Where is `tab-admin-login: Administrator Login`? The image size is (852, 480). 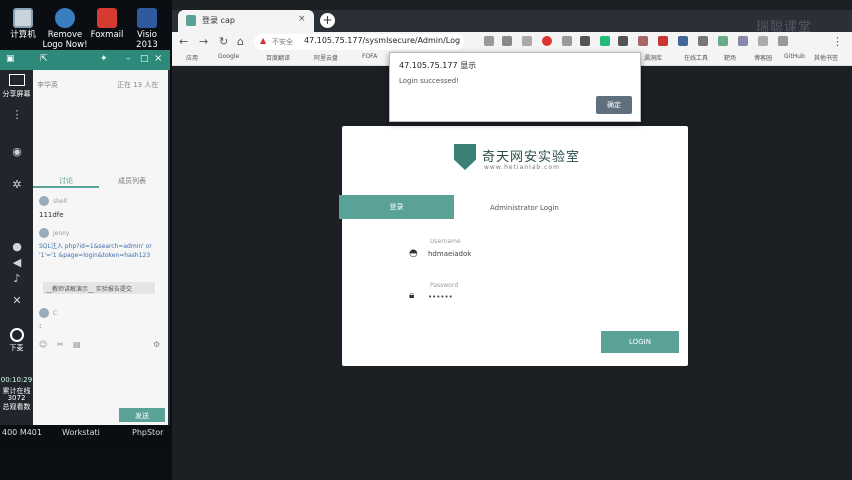 tab-admin-login: Administrator Login is located at coordinates (524, 208).